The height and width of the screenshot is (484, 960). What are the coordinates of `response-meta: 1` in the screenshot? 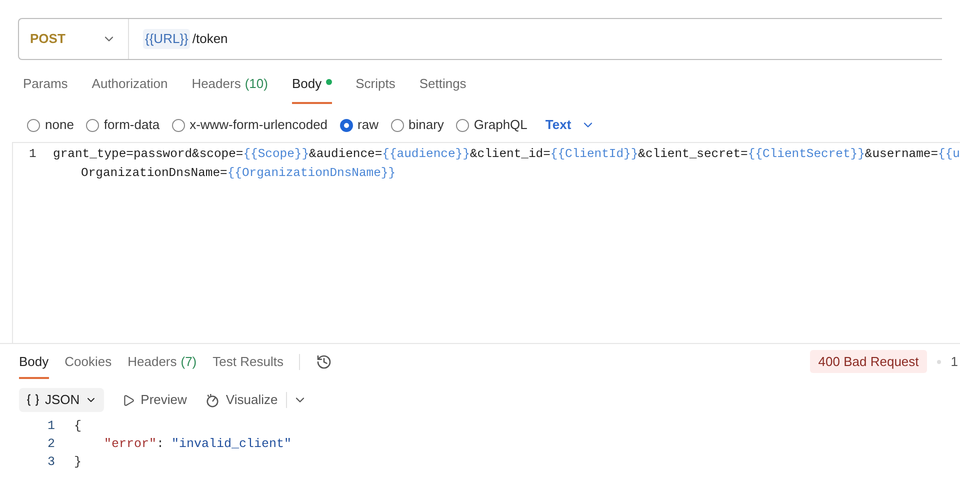 It's located at (954, 361).